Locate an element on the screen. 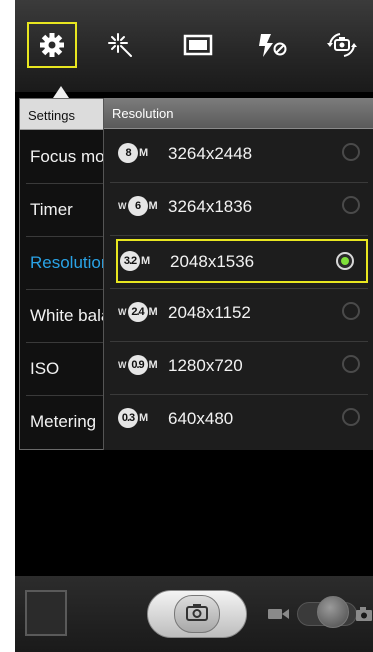 This screenshot has height=652, width=373. resolution-option-640x480: 0.3 M 640x480 is located at coordinates (238, 421).